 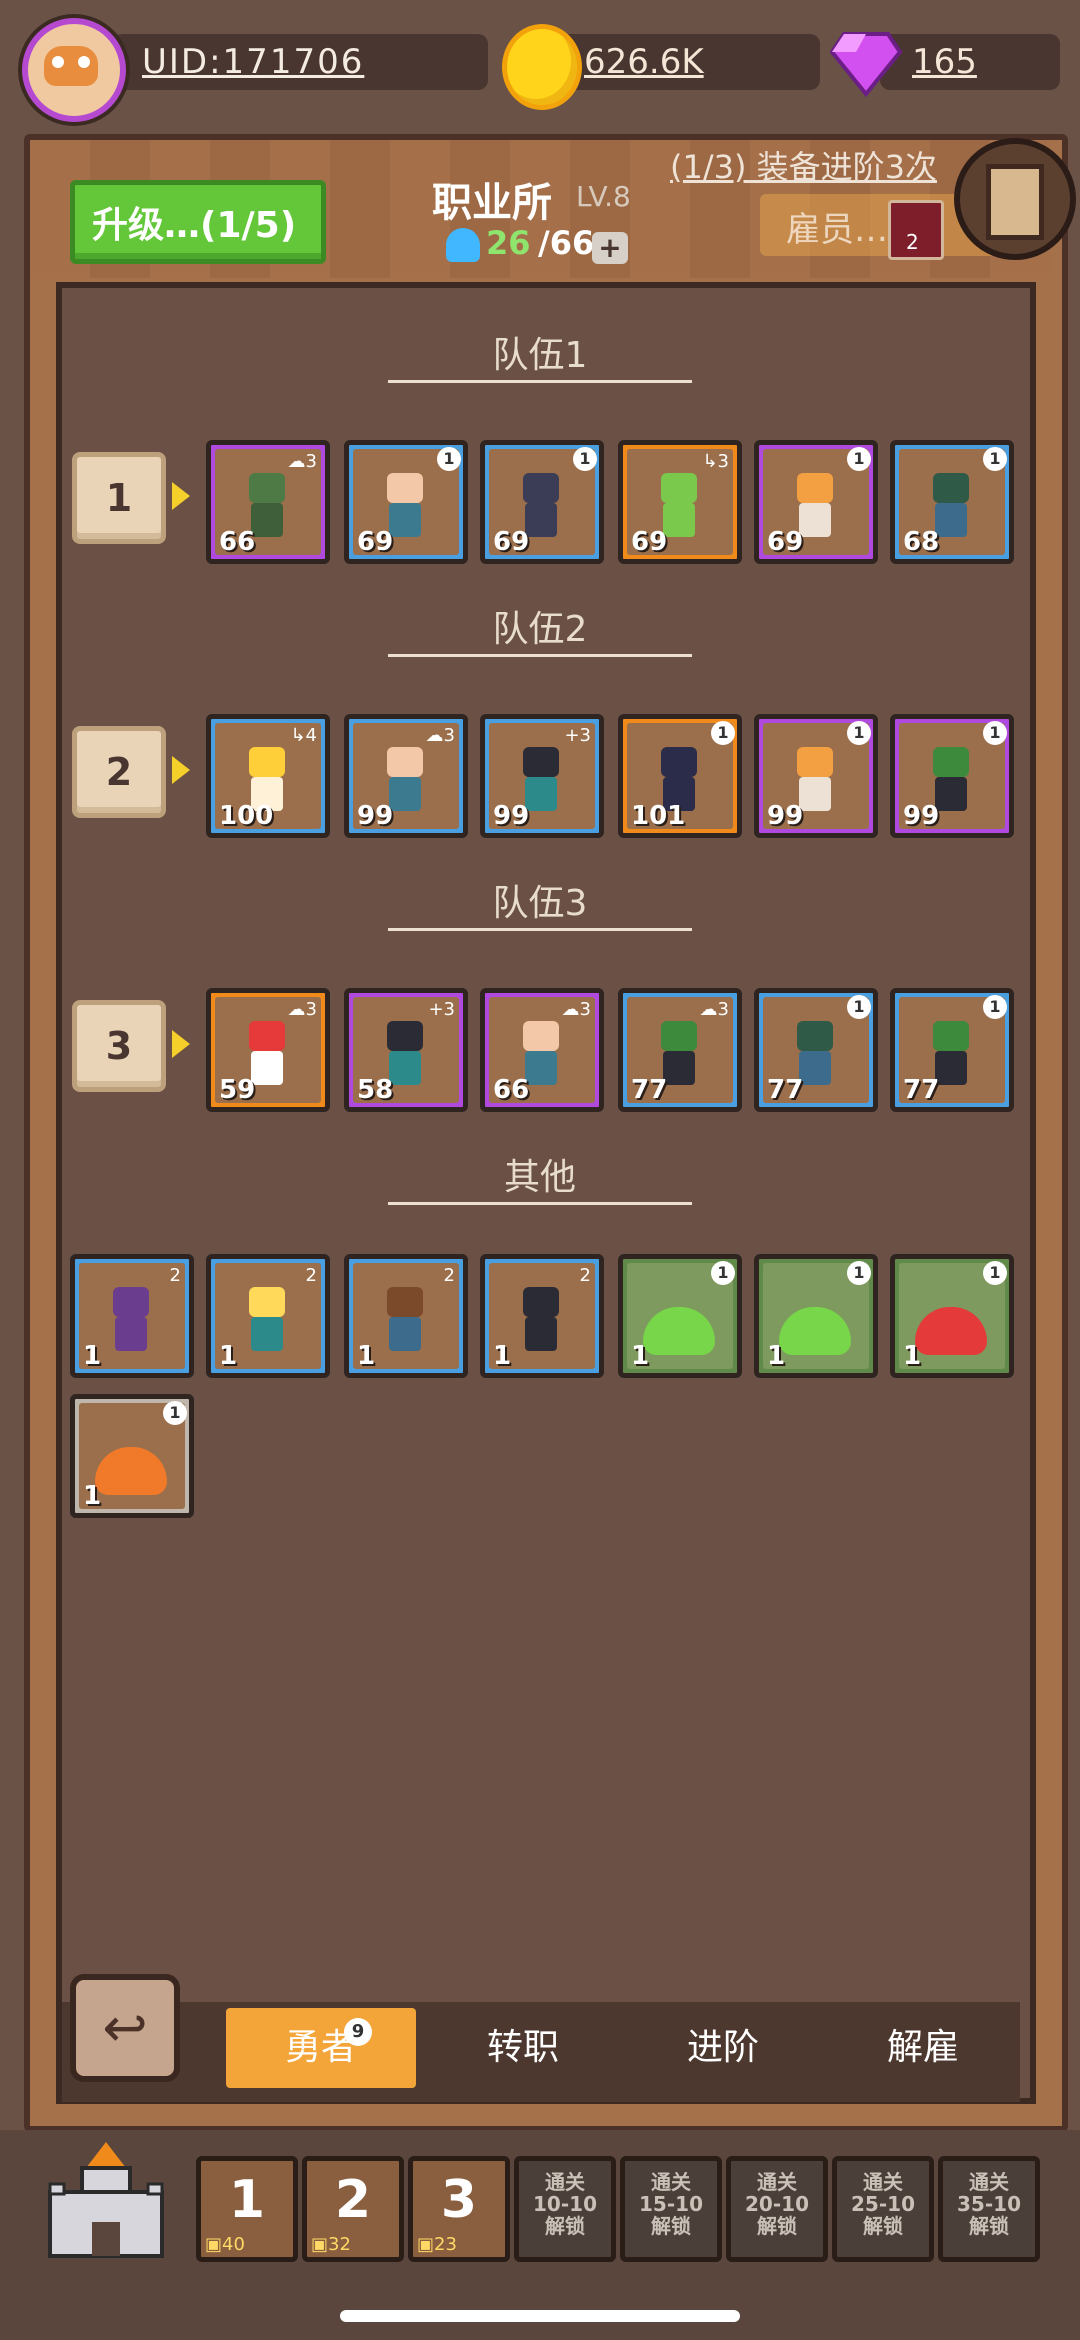 I want to click on locked-stage: 通关 20-10 解锁, so click(x=777, y=2209).